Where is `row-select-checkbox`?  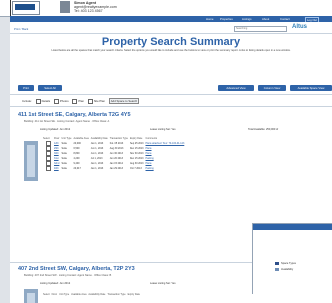
row-select-checkbox is located at coordinates (47, 168).